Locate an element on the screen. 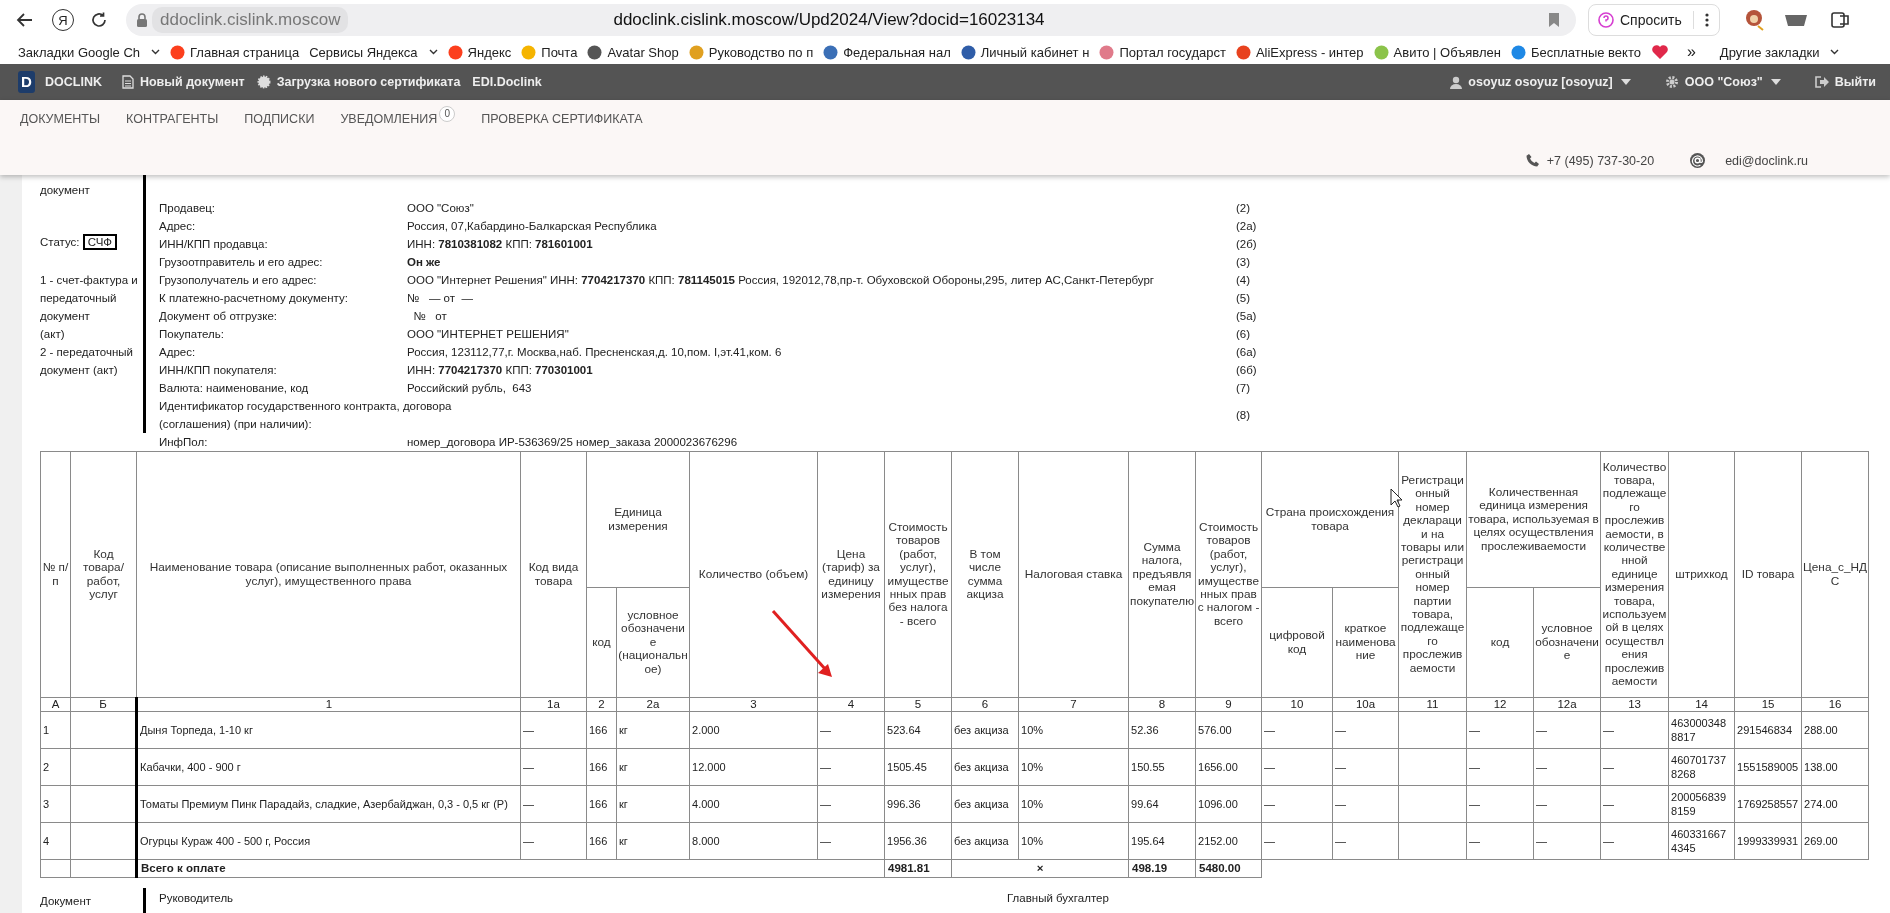 The width and height of the screenshot is (1890, 913). field-value: ООО "ИНТЕРНЕТ РЕШЕНИЯ" is located at coordinates (488, 334).